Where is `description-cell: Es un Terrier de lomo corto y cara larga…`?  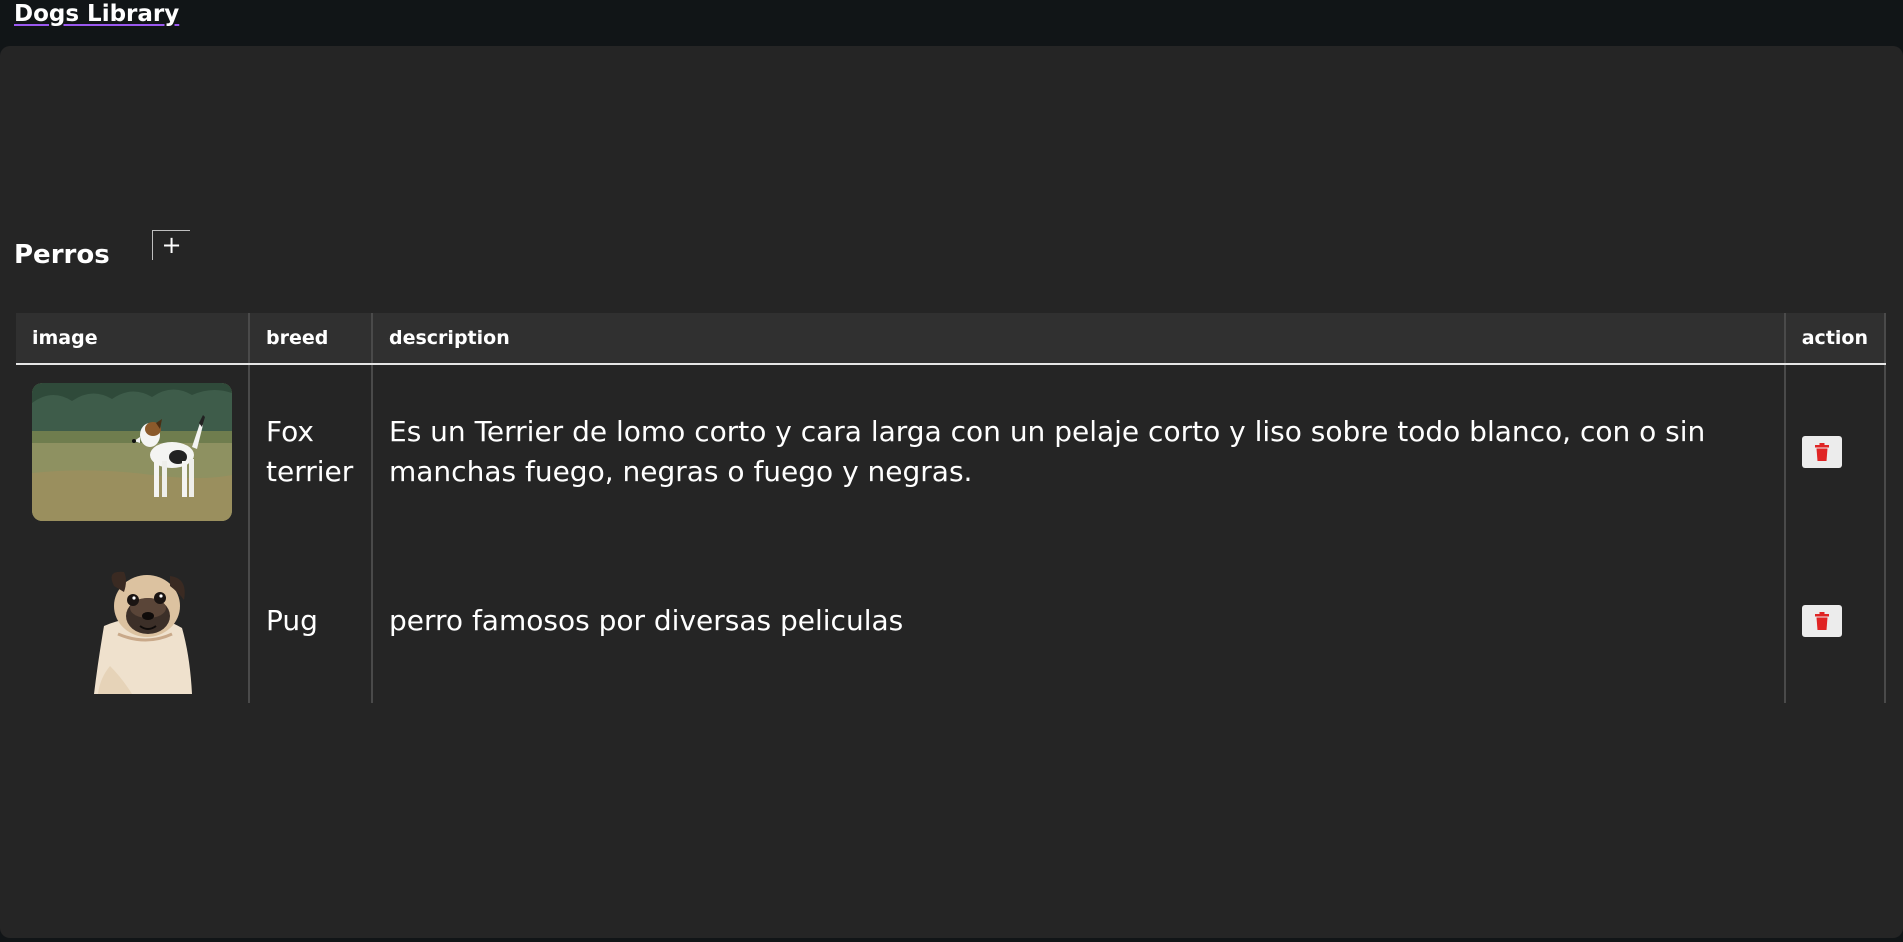 description-cell: Es un Terrier de lomo corto y cara larga… is located at coordinates (1078, 451).